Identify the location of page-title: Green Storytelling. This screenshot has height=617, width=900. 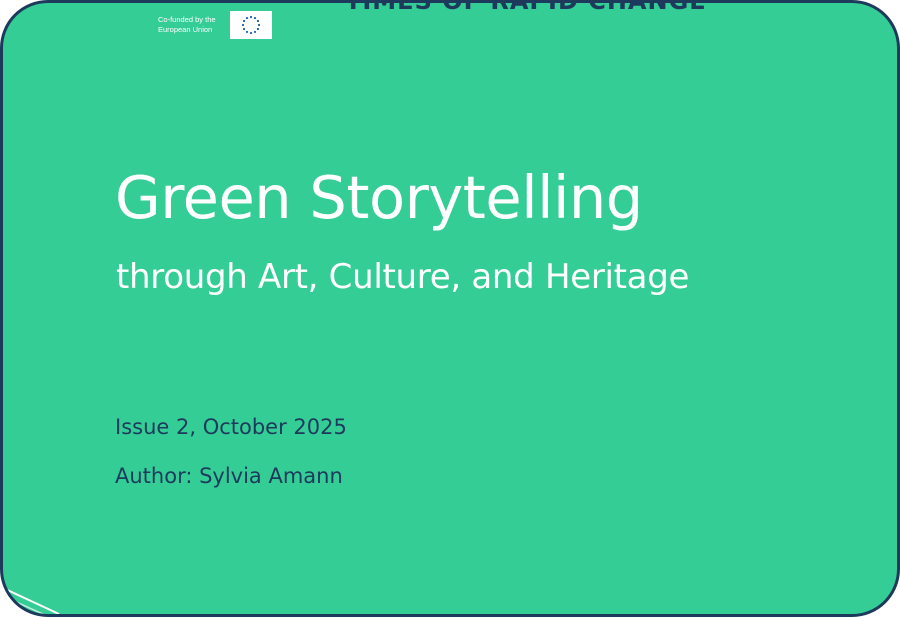
(379, 197).